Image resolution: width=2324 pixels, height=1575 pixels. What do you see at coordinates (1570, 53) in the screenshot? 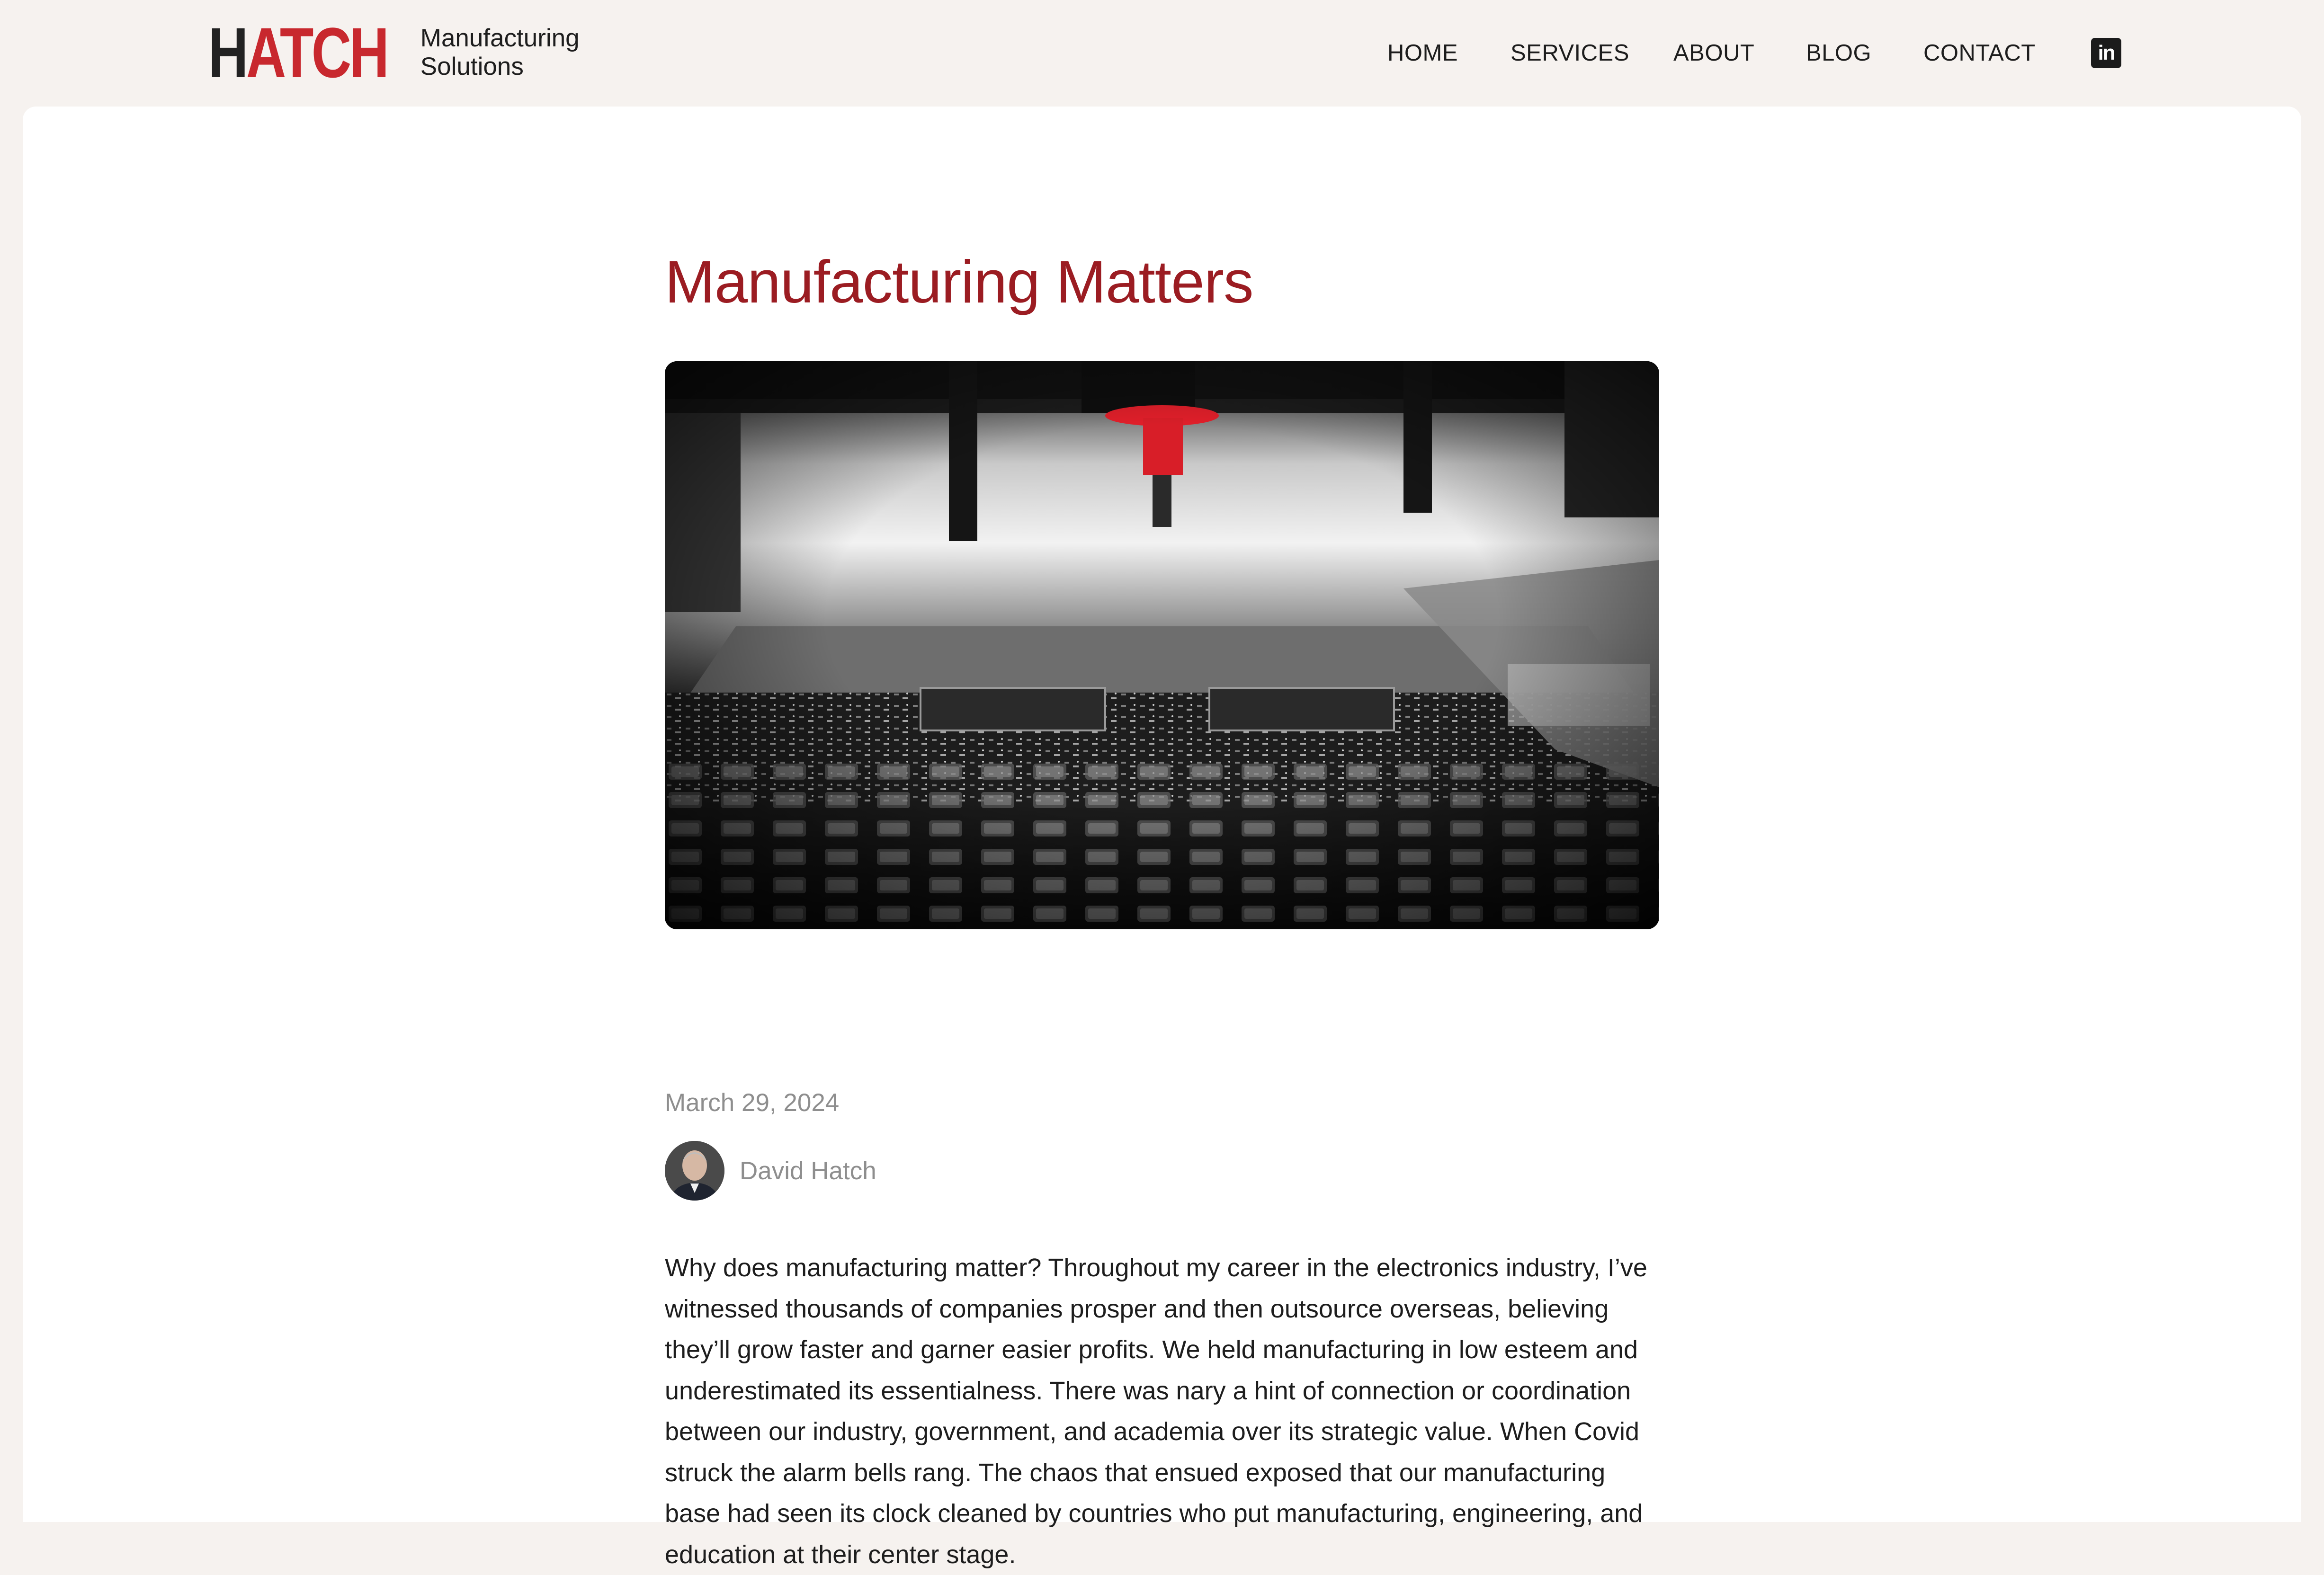
I see `nav-services: SERVICES` at bounding box center [1570, 53].